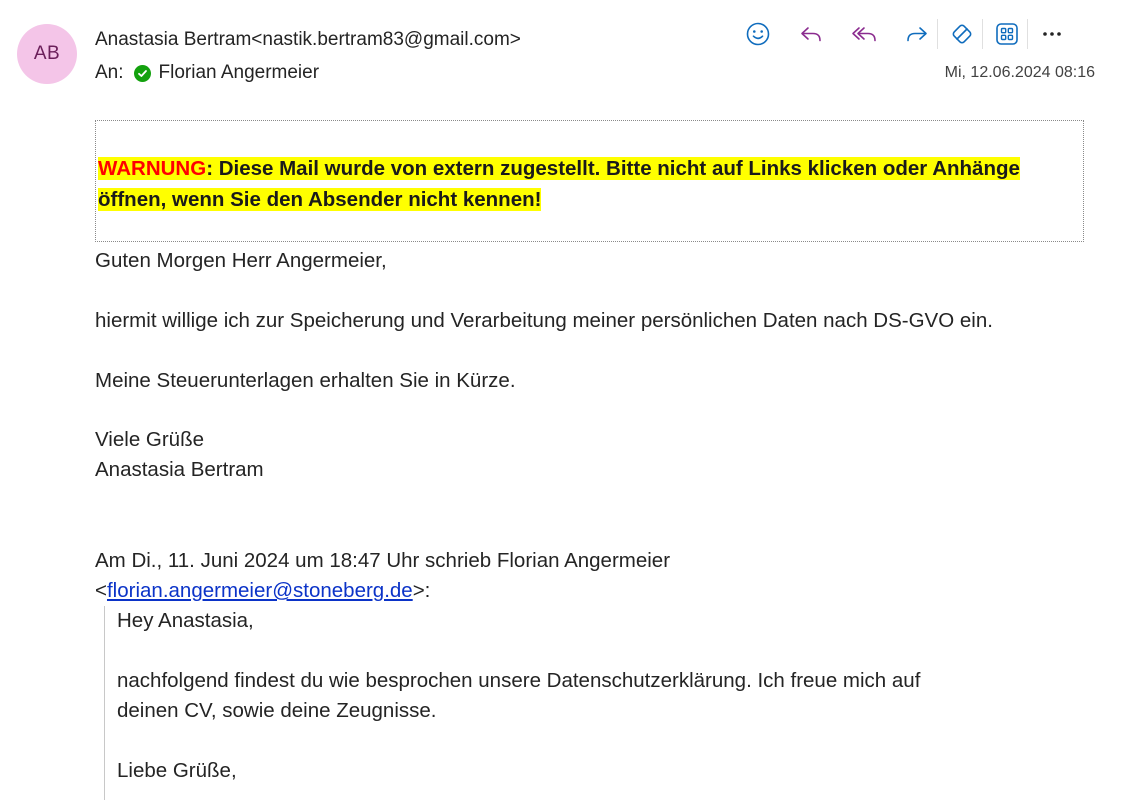 Image resolution: width=1123 pixels, height=800 pixels. I want to click on quoted-paragraph-line2: deinen CV, sowie deine Zeugnisse., so click(277, 710).